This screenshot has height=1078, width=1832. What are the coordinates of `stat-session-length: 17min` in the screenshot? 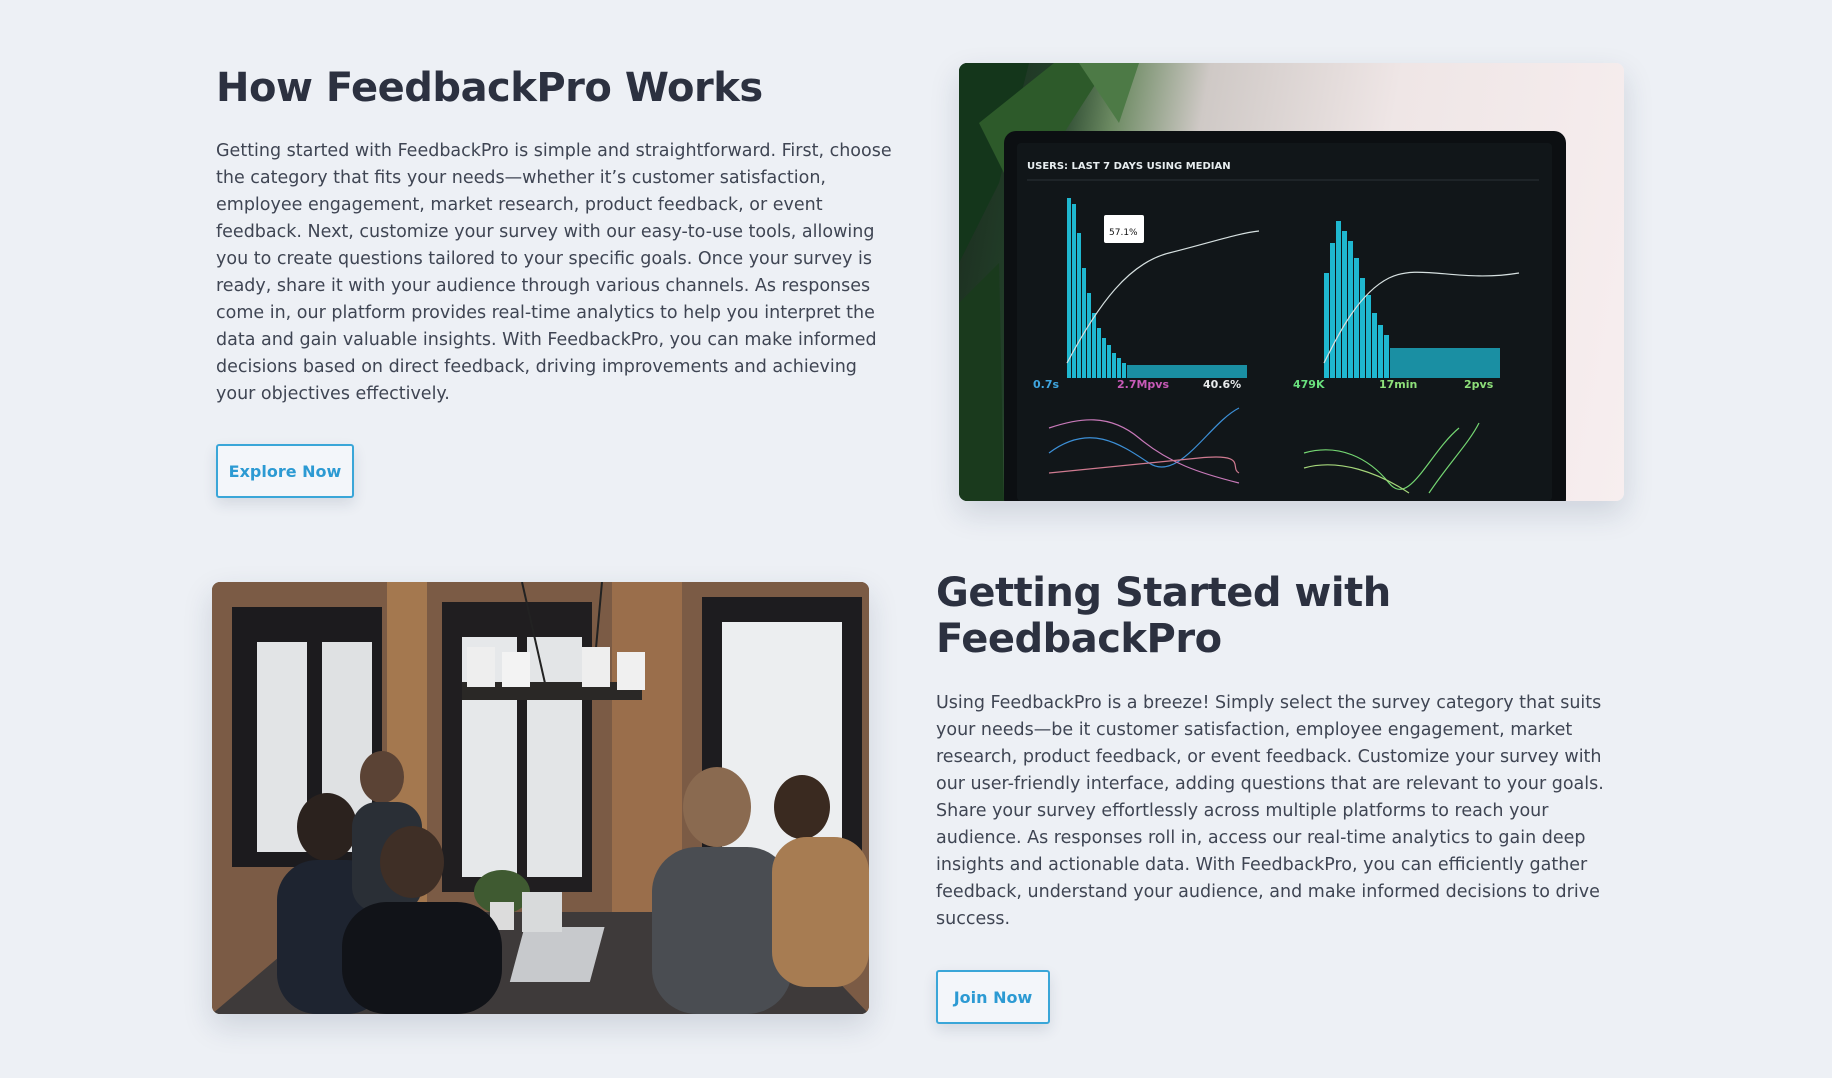 It's located at (1398, 384).